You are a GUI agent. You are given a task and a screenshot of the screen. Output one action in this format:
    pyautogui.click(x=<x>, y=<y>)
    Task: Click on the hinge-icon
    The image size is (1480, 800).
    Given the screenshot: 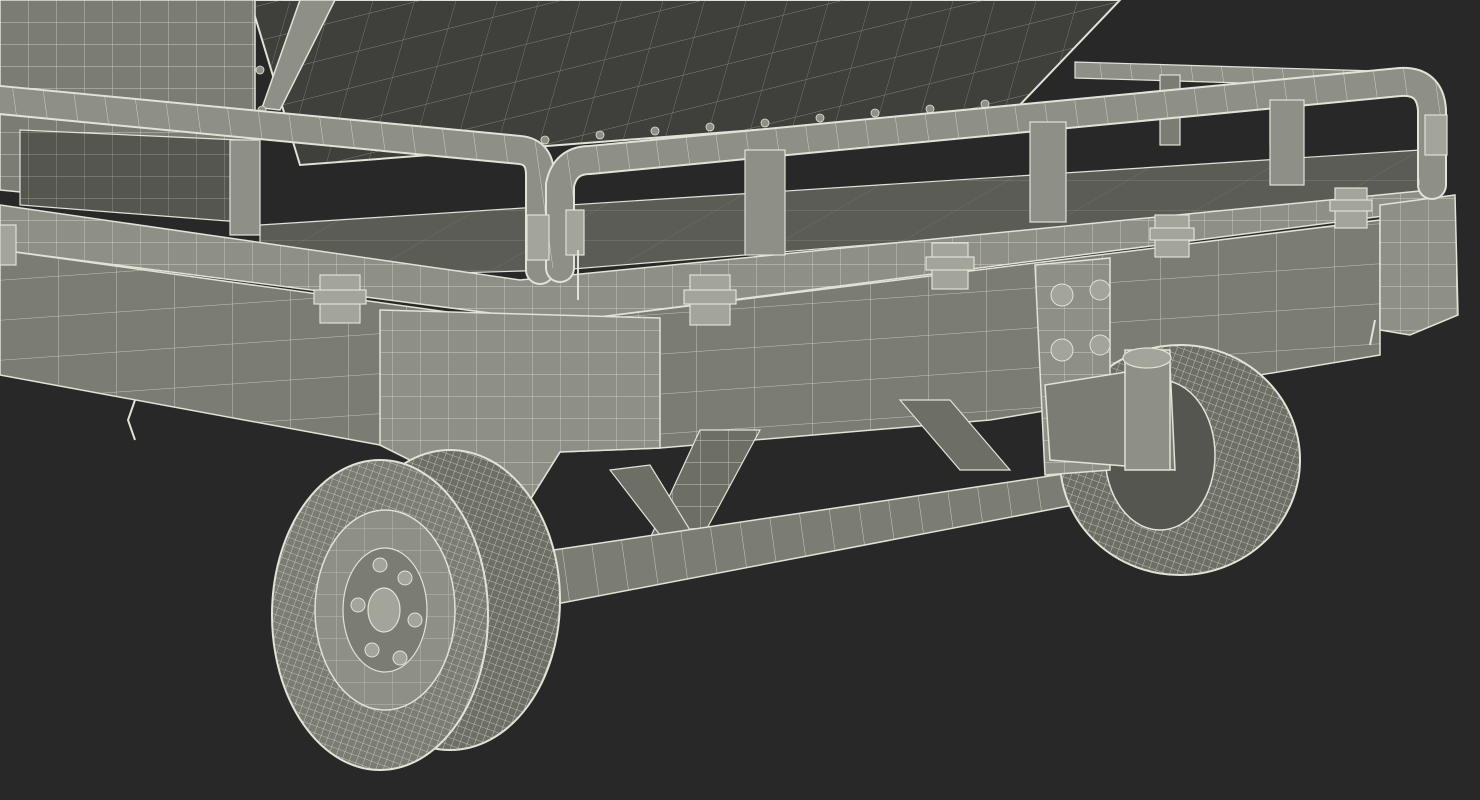 What is the action you would take?
    pyautogui.click(x=1436, y=135)
    